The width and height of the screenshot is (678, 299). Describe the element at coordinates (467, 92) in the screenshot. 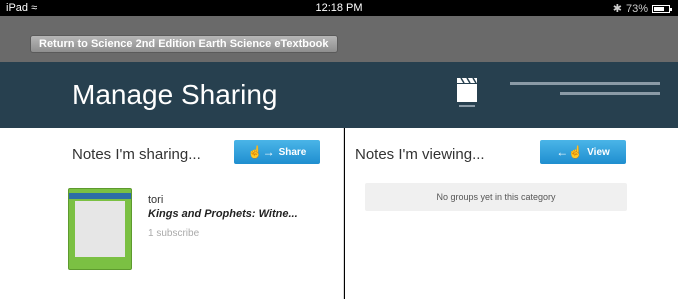

I see `clapperboard-icon` at that location.